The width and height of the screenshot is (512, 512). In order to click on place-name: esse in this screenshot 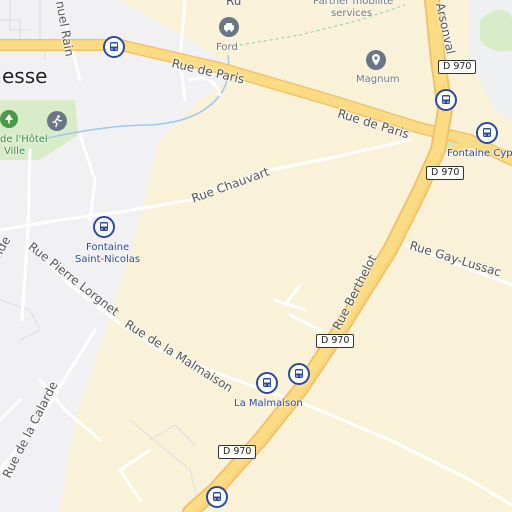, I will do `click(25, 76)`.